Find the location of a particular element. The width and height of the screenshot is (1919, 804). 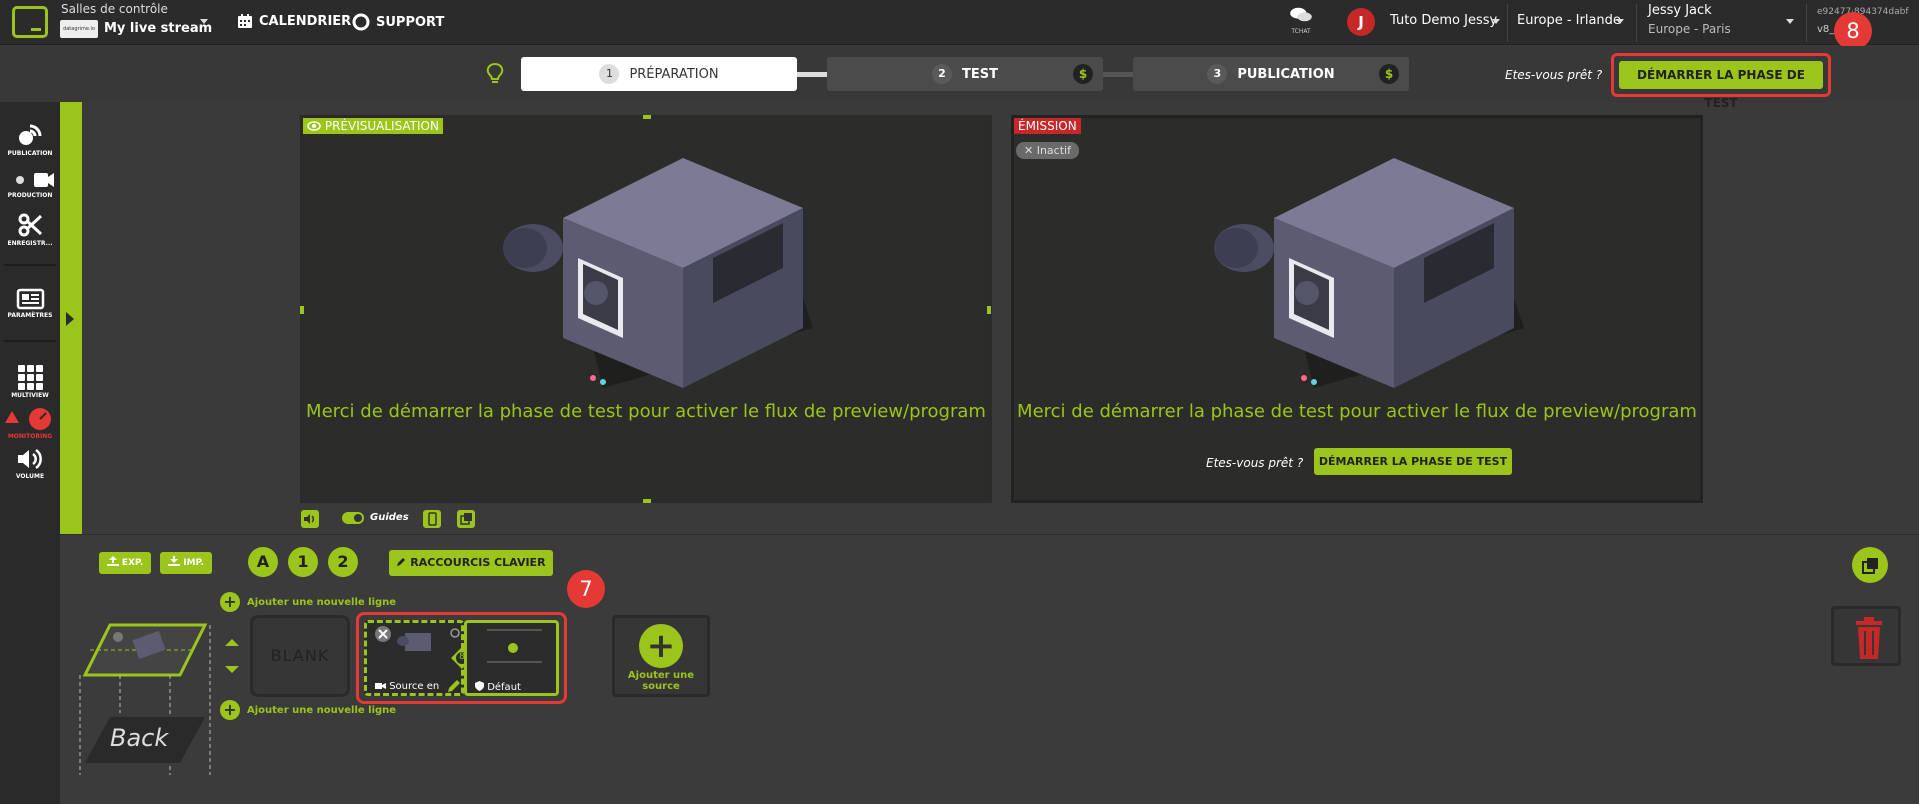

refresh-icon is located at coordinates (455, 633).